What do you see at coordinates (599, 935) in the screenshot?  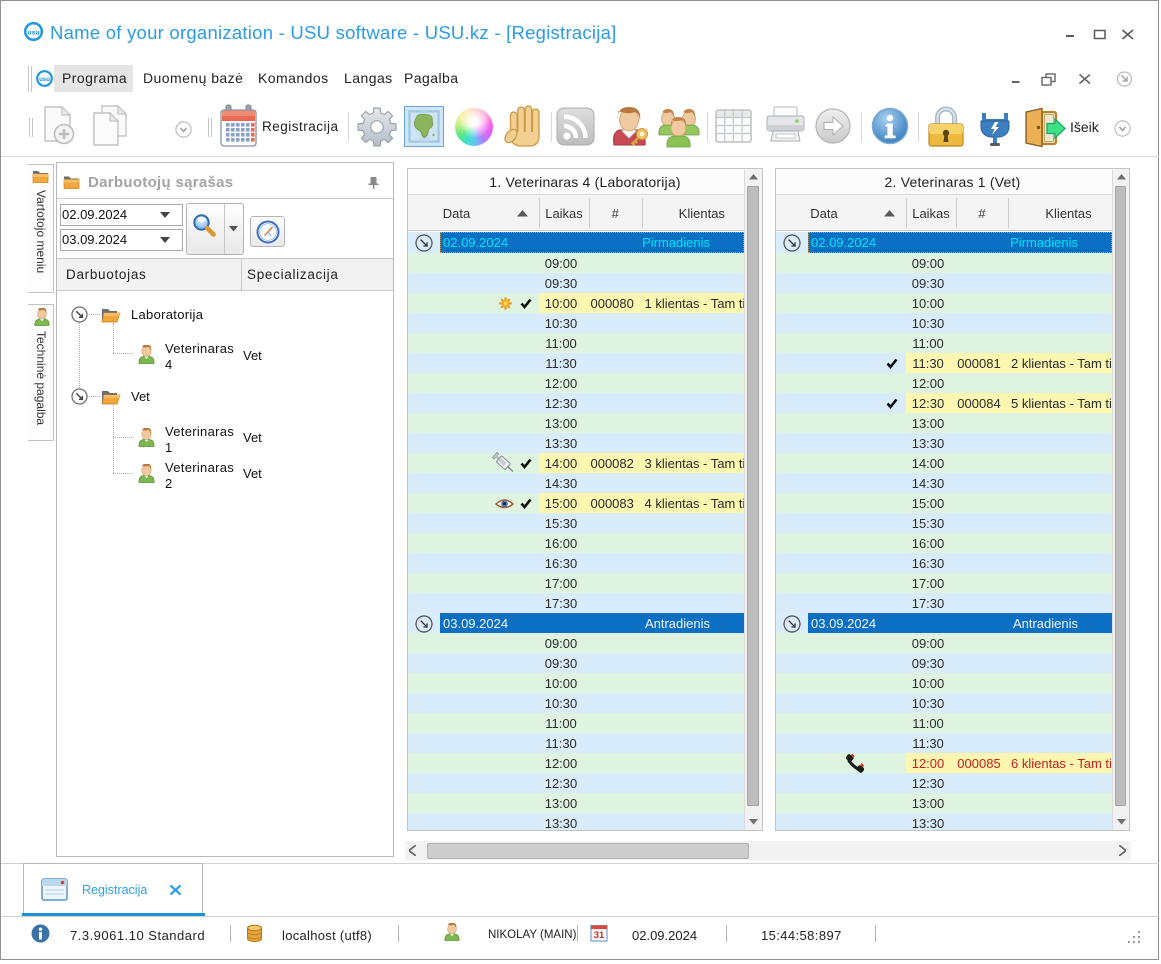 I see `svg-text: 31` at bounding box center [599, 935].